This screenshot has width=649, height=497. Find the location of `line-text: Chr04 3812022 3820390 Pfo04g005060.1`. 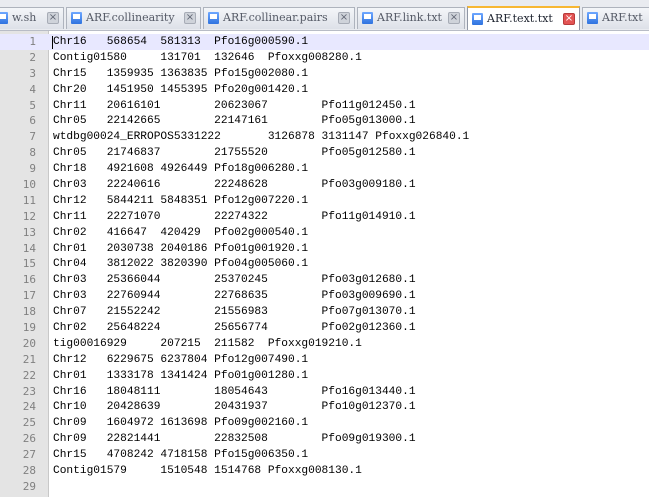

line-text: Chr04 3812022 3820390 Pfo04g005060.1 is located at coordinates (181, 264).